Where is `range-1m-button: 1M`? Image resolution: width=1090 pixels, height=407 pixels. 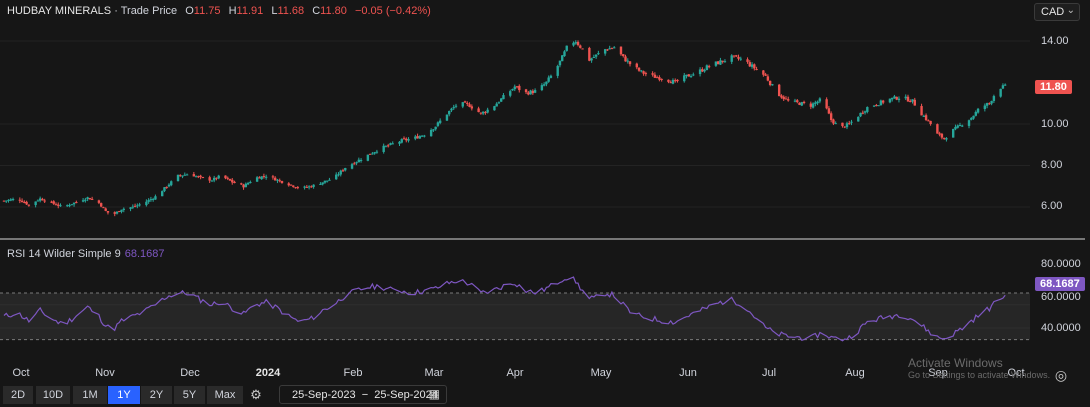
range-1m-button: 1M is located at coordinates (90, 395).